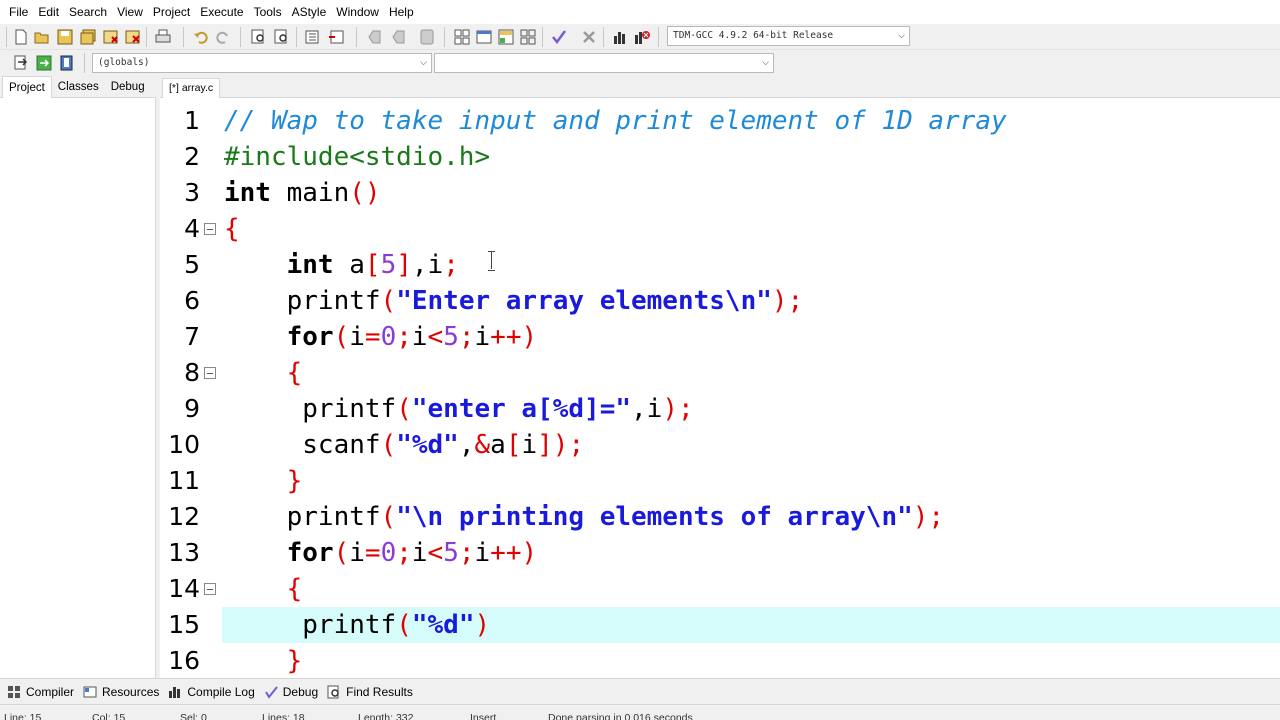  What do you see at coordinates (558, 36) in the screenshot?
I see `check-syntax-icon` at bounding box center [558, 36].